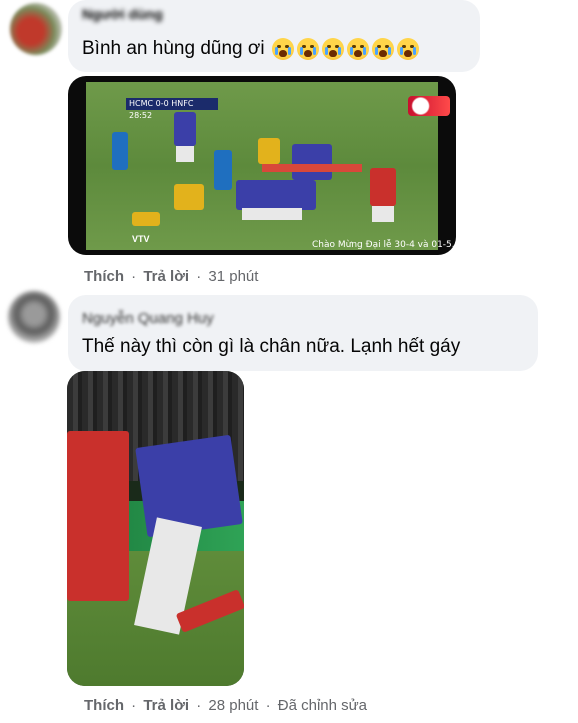  I want to click on comment-actions: Thích · Trả lời · 28 phút · Đã chỉnh sửa, so click(225, 705).